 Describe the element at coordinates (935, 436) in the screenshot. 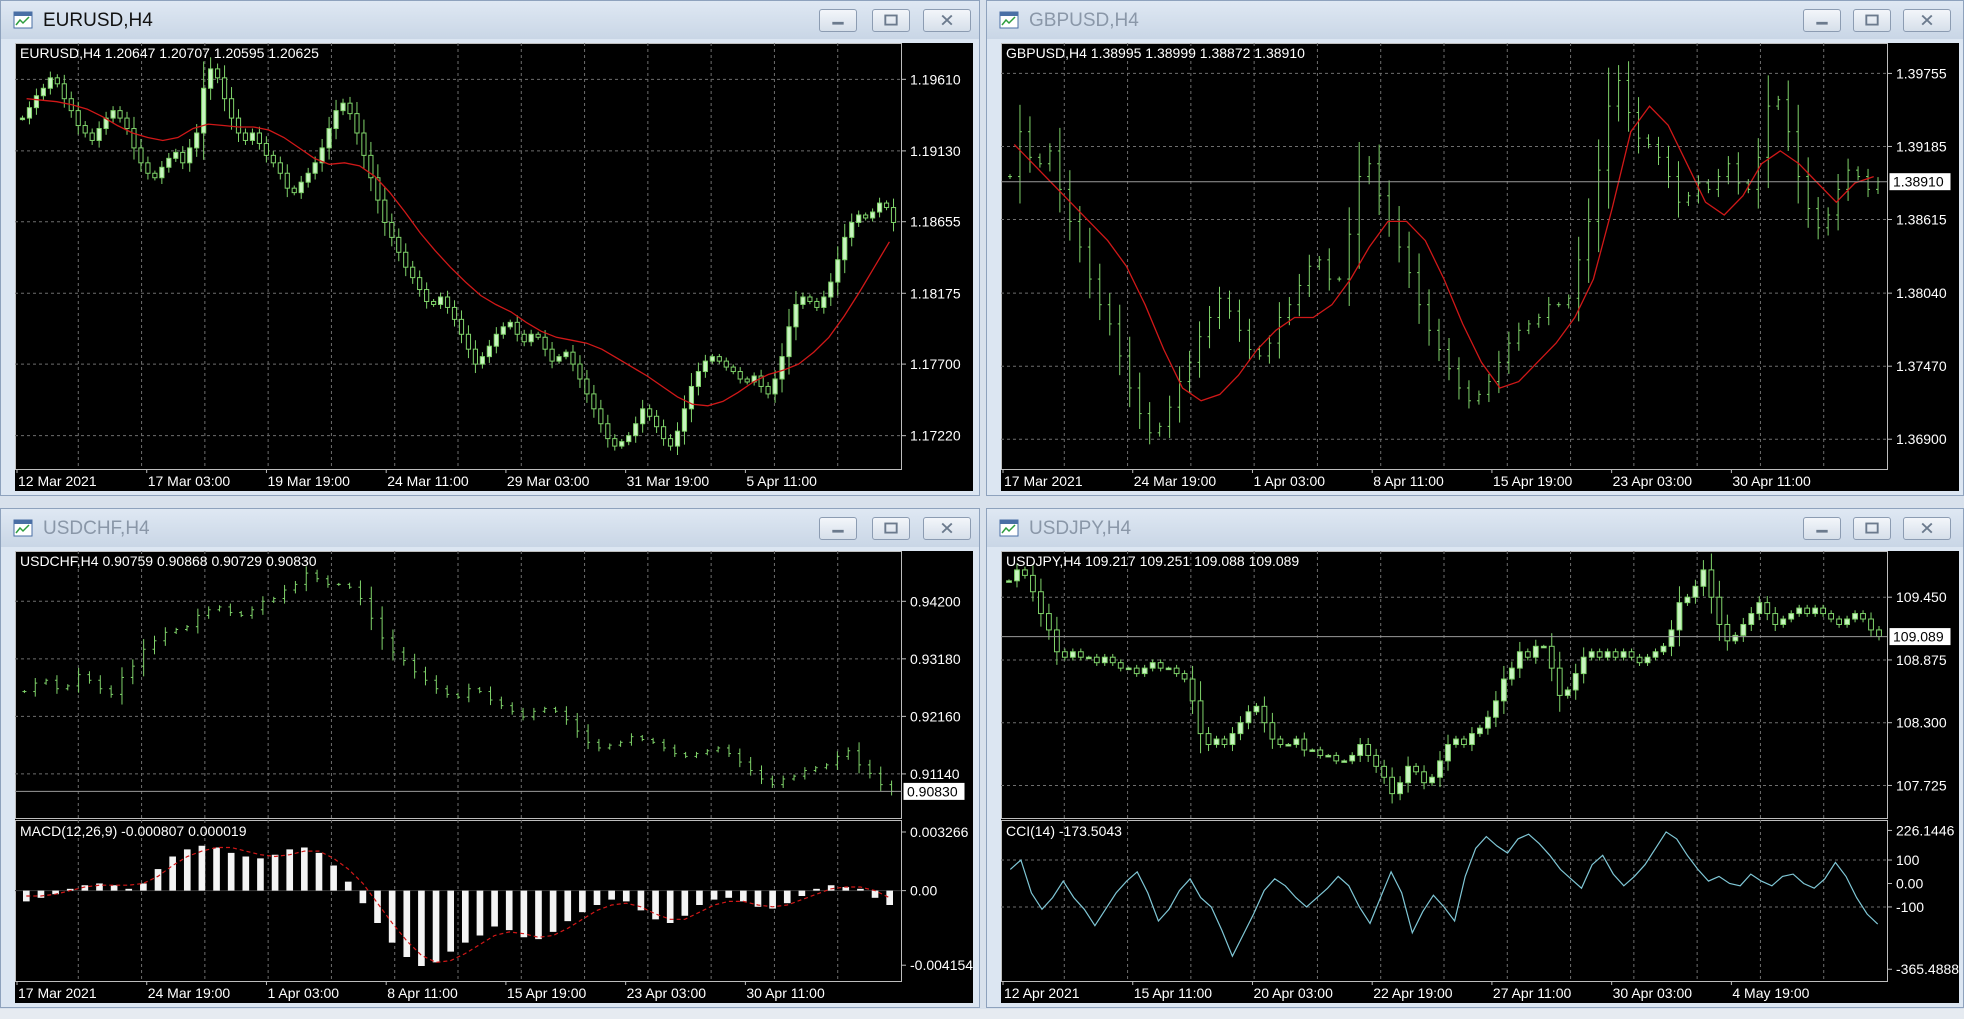

I see `price-tick-label: 1.17220` at that location.